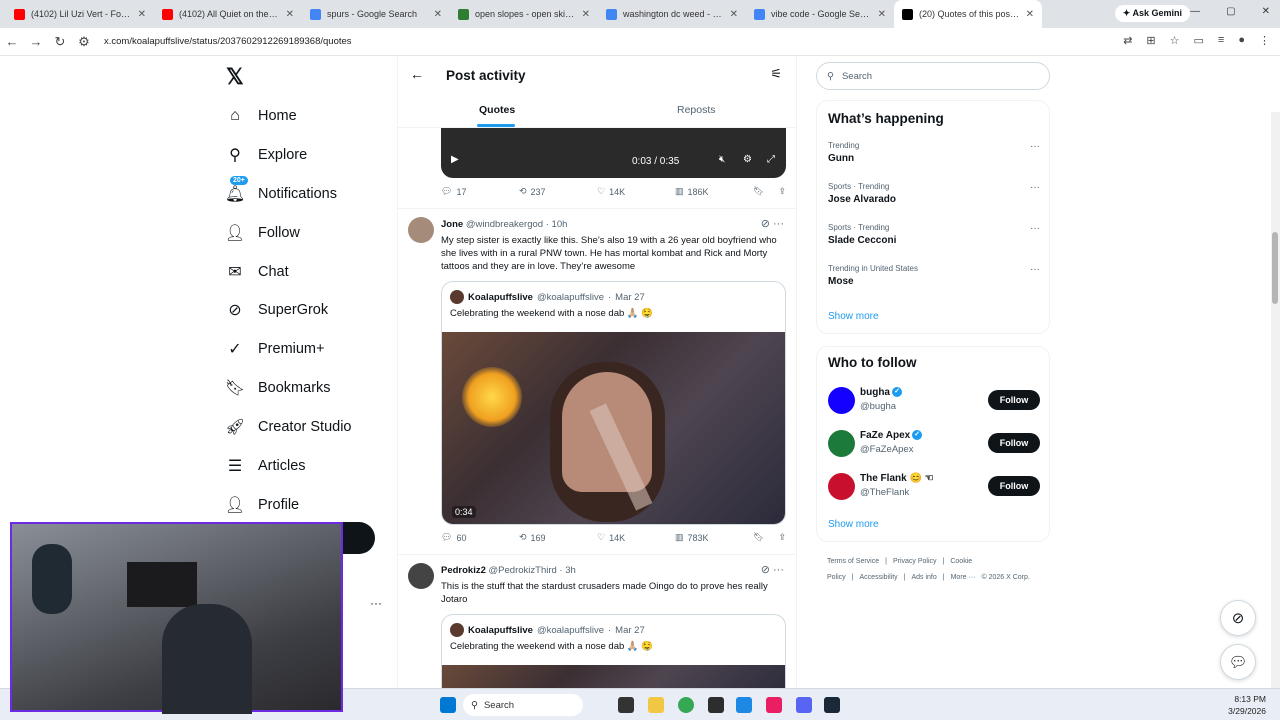 Image resolution: width=1280 pixels, height=720 pixels. What do you see at coordinates (696, 110) in the screenshot?
I see `tab-reposts: Reposts` at bounding box center [696, 110].